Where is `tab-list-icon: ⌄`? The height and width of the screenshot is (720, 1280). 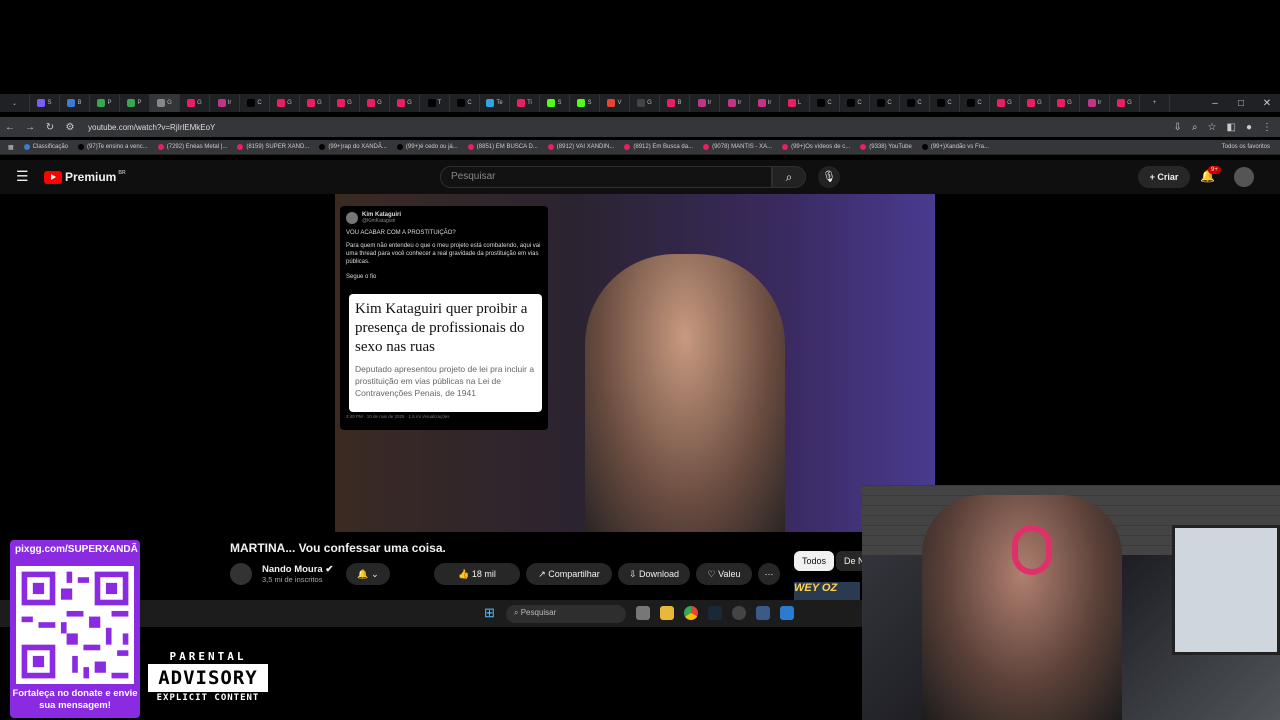
tab-list-icon: ⌄ is located at coordinates (15, 103).